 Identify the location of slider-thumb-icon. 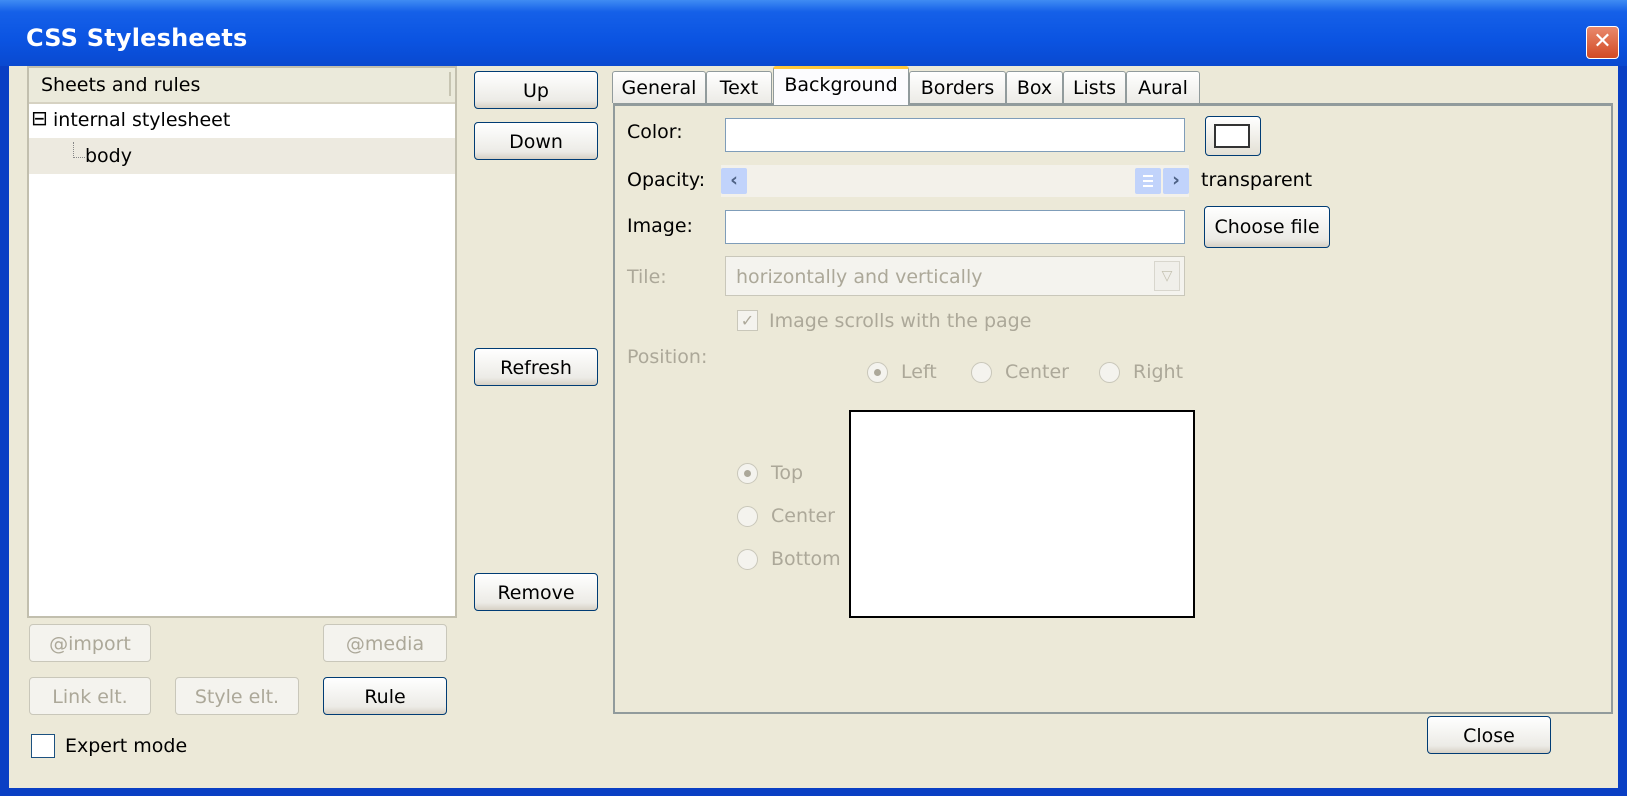
(1148, 181).